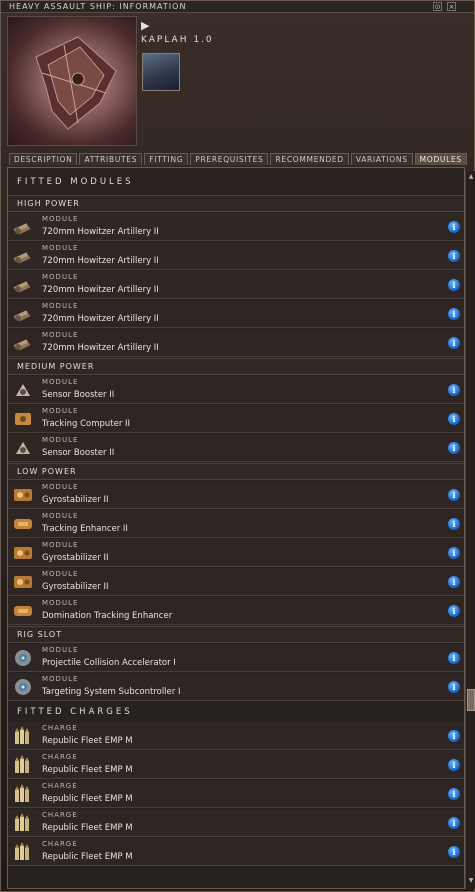  I want to click on tab-variations: VARIATIONS, so click(381, 159).